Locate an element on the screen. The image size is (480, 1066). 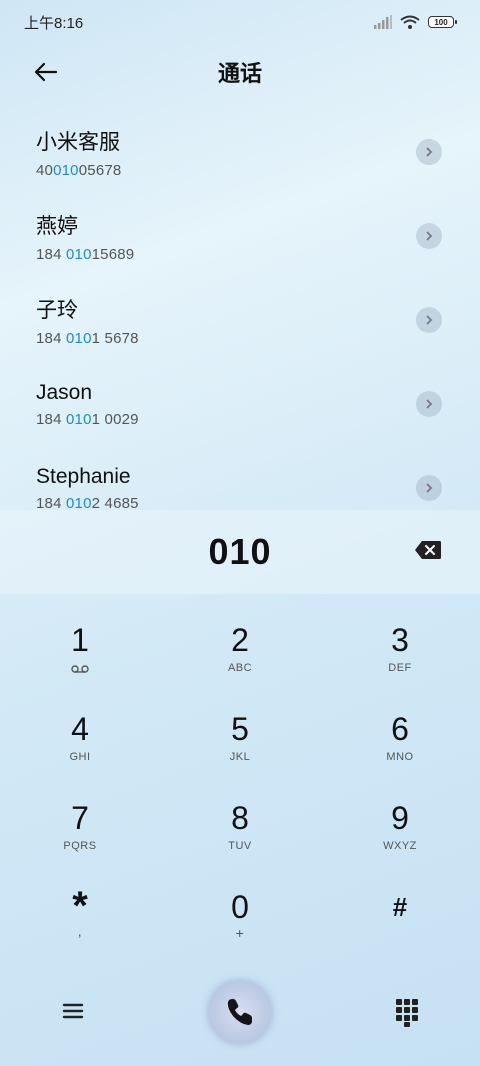
dial-display: 010 is located at coordinates (240, 552).